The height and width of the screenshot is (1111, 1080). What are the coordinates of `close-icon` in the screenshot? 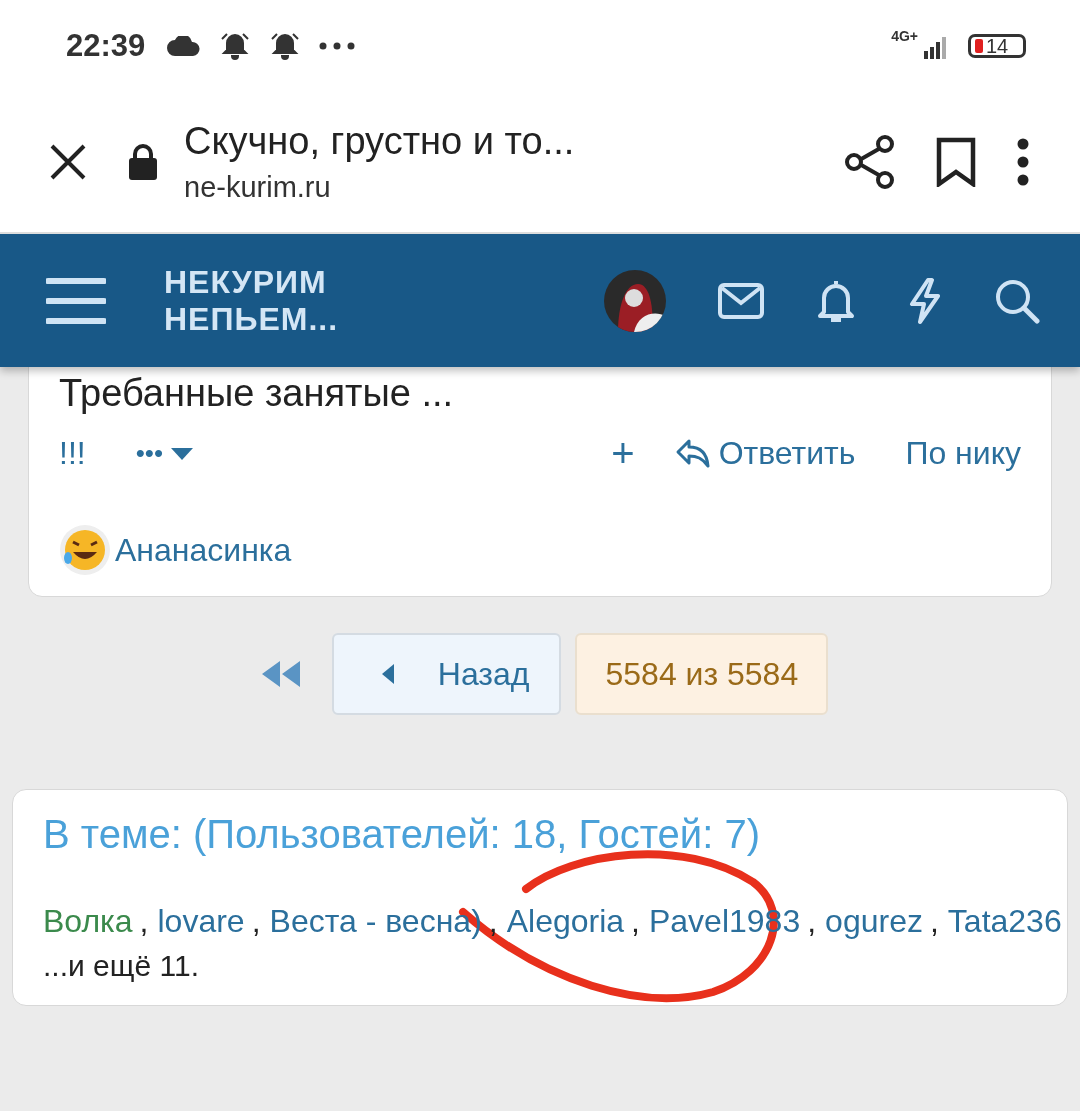 It's located at (68, 162).